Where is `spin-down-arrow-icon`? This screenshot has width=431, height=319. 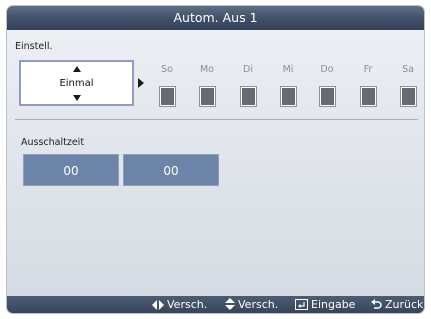
spin-down-arrow-icon is located at coordinates (76, 98).